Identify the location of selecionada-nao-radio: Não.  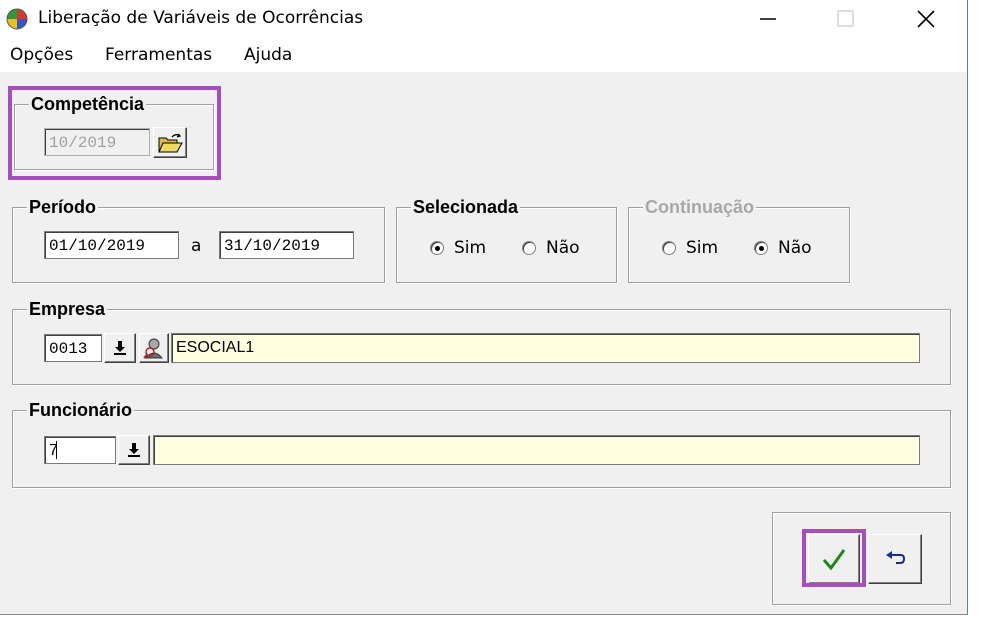
(551, 248).